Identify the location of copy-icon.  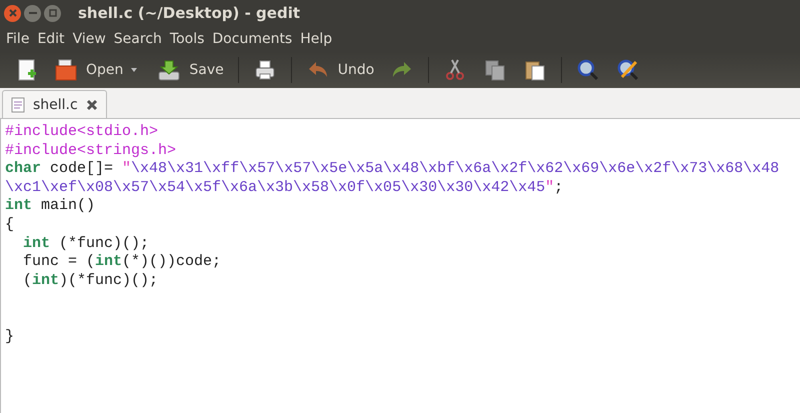
(495, 70).